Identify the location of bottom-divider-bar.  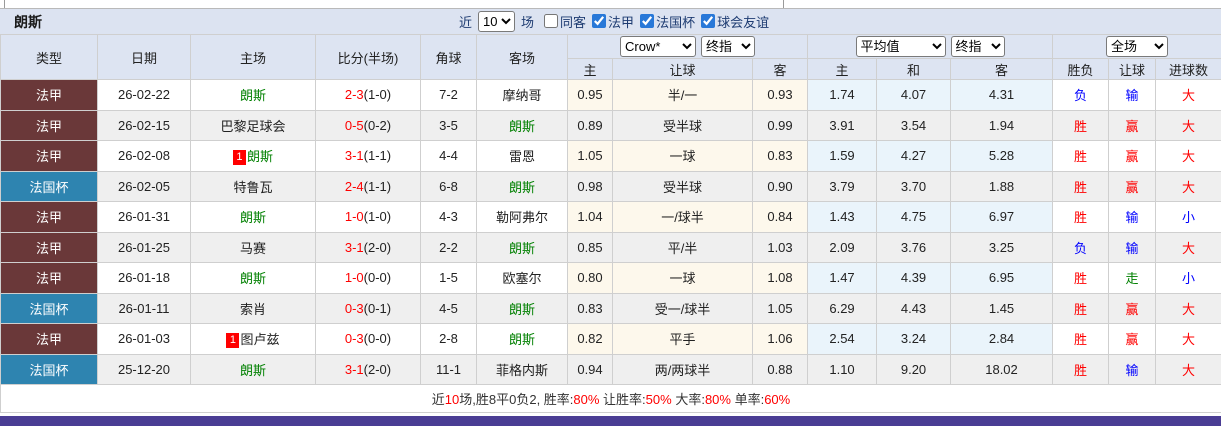
(610, 421).